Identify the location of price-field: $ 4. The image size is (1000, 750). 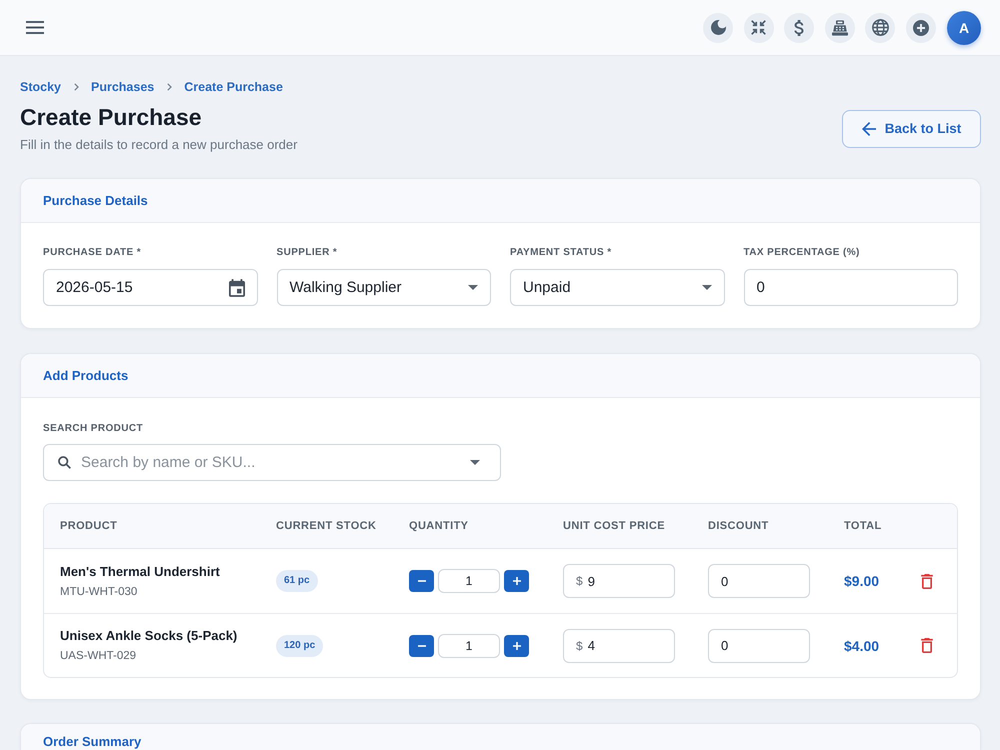
(619, 645).